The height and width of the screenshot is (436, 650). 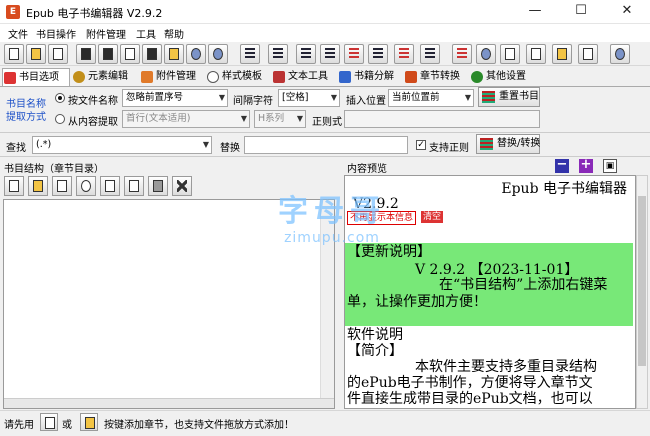 What do you see at coordinates (404, 54) in the screenshot?
I see `bullet-icon` at bounding box center [404, 54].